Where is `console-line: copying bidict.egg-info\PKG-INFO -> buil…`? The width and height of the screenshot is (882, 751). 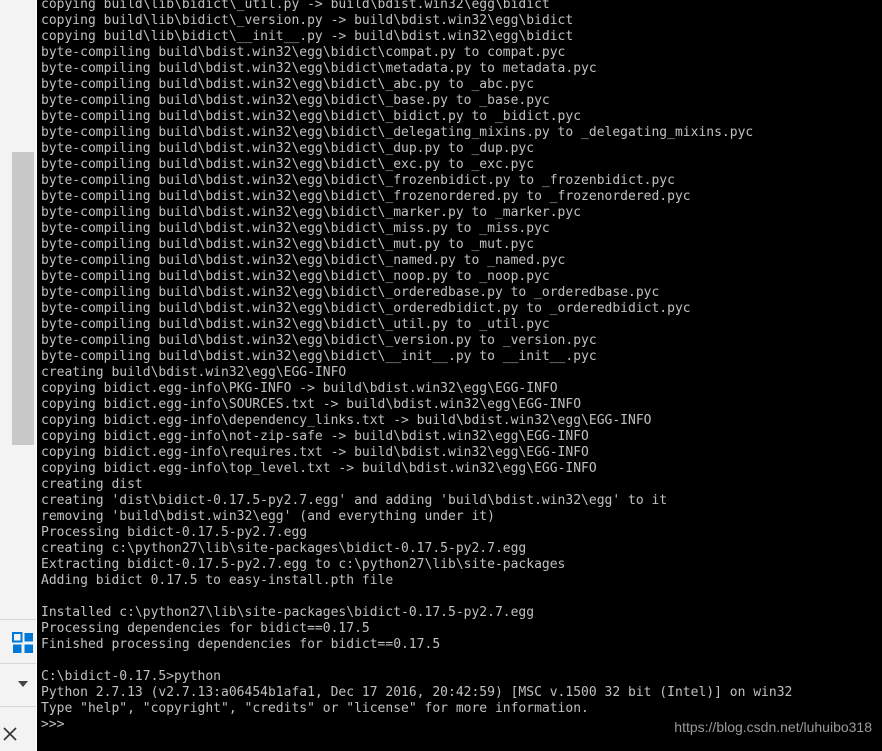
console-line: copying bidict.egg-info\PKG-INFO -> buil… is located at coordinates (299, 388).